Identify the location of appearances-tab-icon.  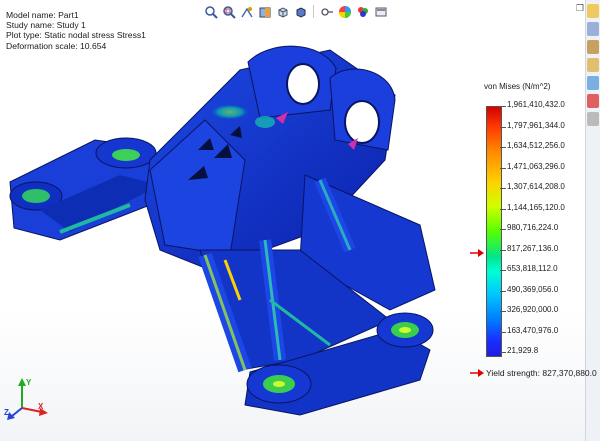
(593, 101).